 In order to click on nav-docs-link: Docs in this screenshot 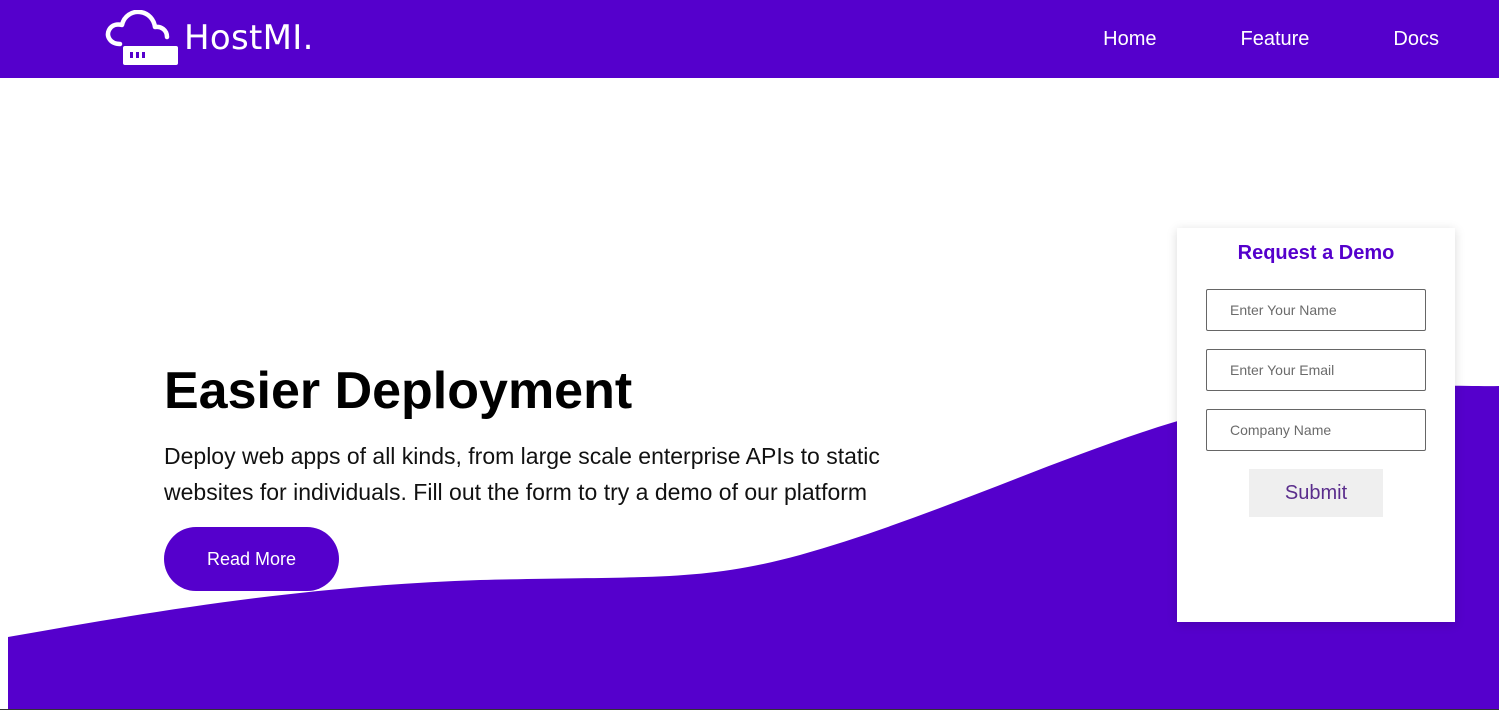, I will do `click(1416, 39)`.